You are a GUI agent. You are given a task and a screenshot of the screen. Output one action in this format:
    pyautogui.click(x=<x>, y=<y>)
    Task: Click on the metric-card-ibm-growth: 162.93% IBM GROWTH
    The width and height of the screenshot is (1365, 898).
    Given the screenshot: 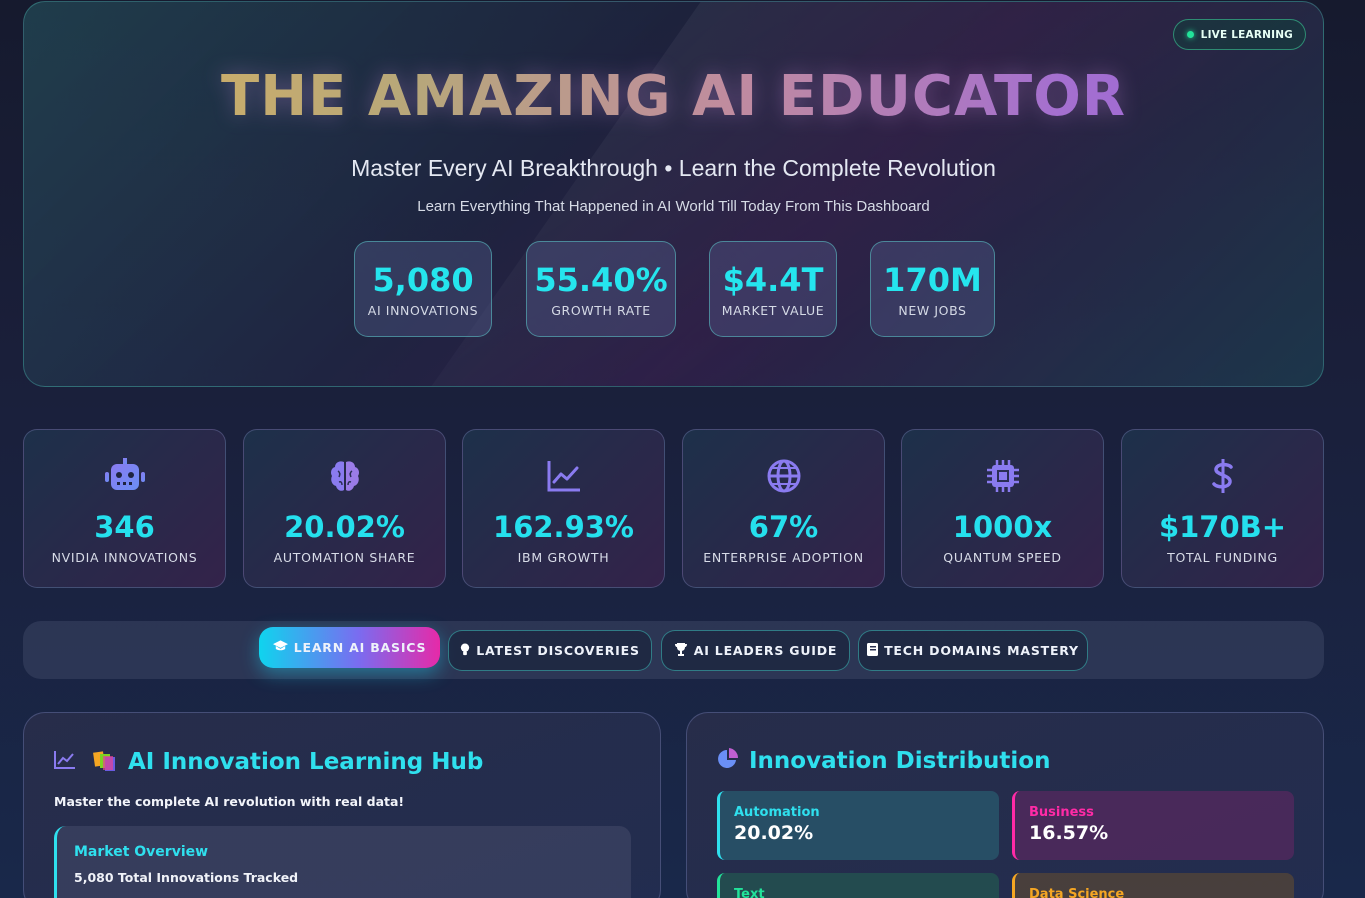 What is the action you would take?
    pyautogui.click(x=563, y=508)
    